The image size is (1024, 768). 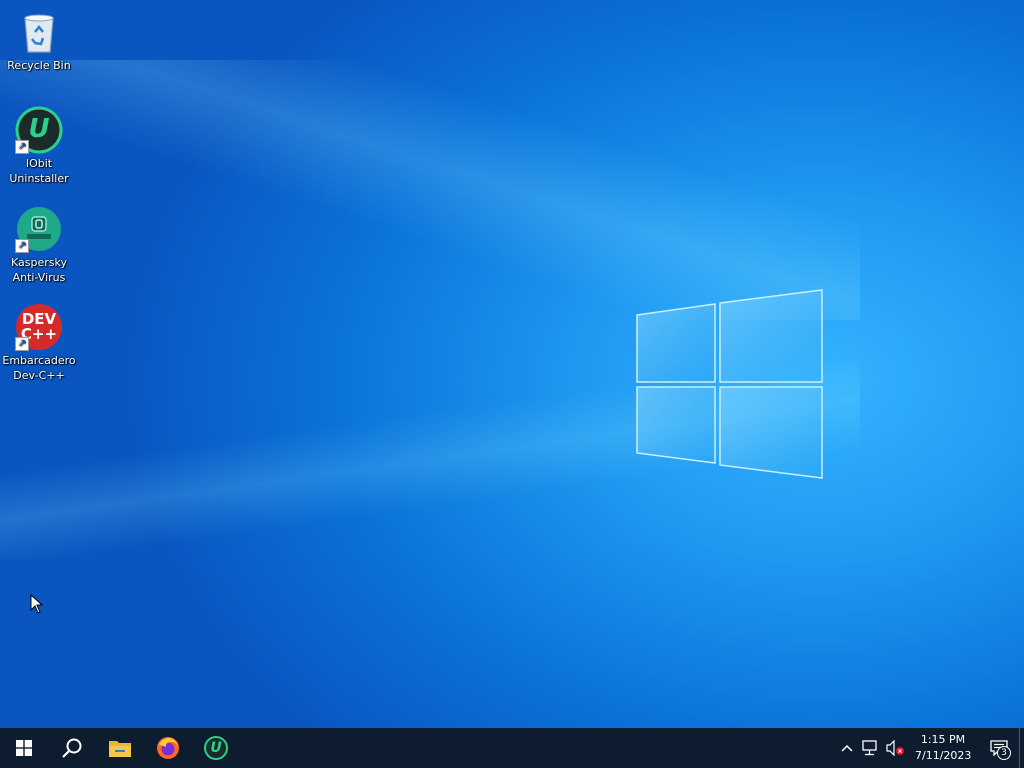 I want to click on iobit-uninstaller-icon: U, so click(x=216, y=748).